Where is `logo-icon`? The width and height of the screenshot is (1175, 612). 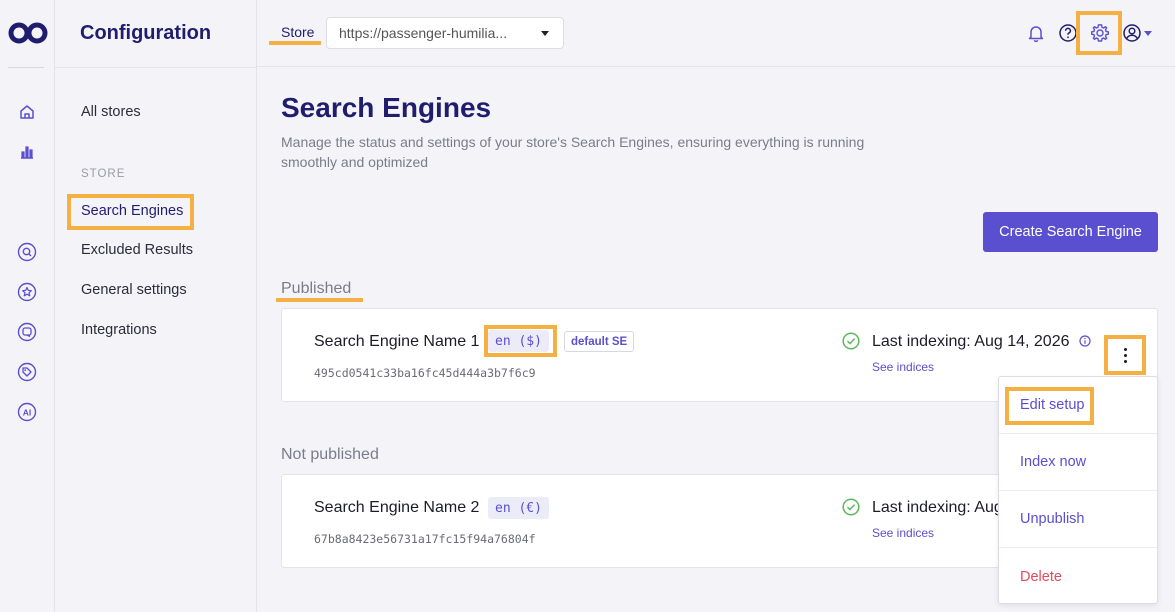 logo-icon is located at coordinates (28, 33).